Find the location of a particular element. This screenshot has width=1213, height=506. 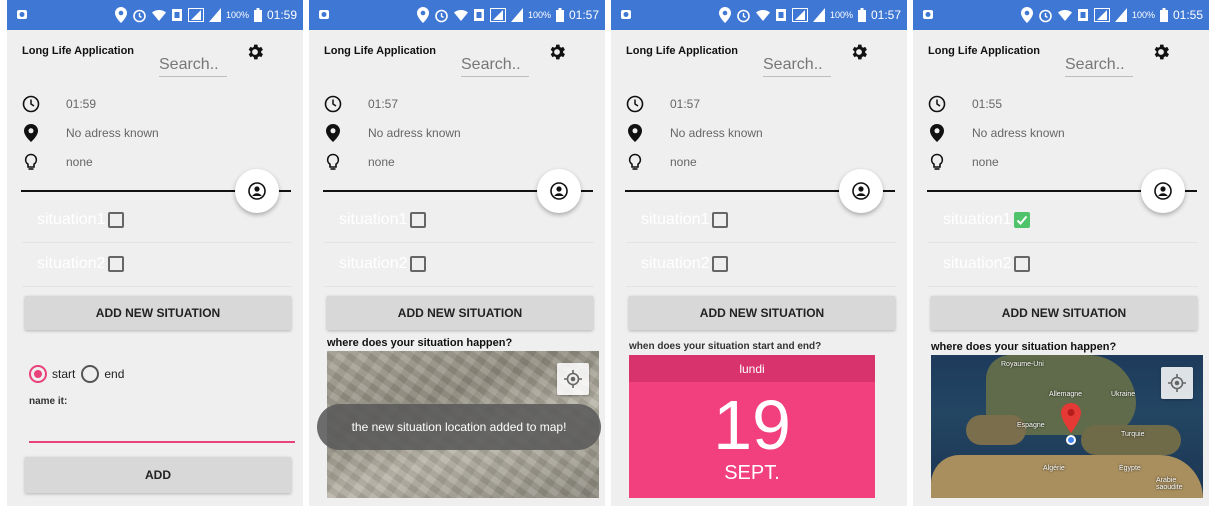

start-end-radio-group: start end is located at coordinates (76, 374).